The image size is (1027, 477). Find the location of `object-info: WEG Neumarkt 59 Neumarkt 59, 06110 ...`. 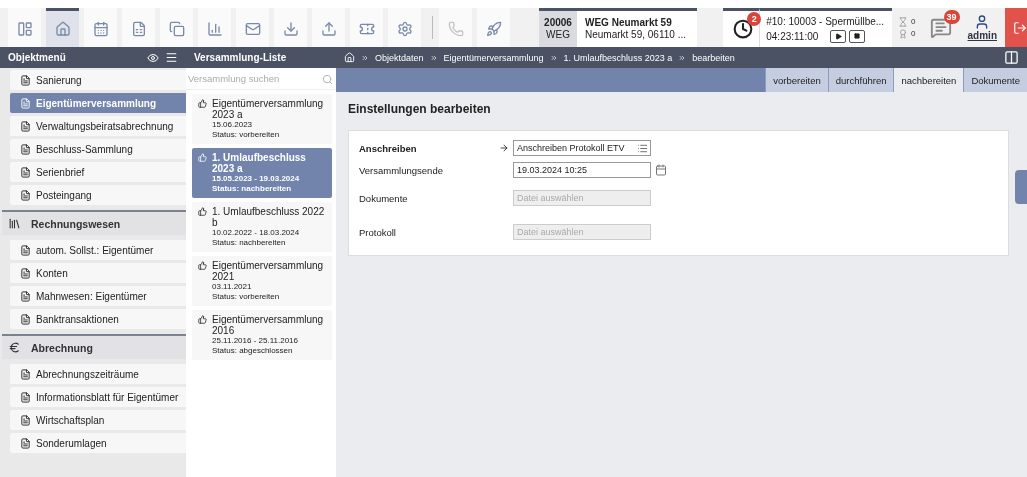

object-info: WEG Neumarkt 59 Neumarkt 59, 06110 ... is located at coordinates (637, 27).